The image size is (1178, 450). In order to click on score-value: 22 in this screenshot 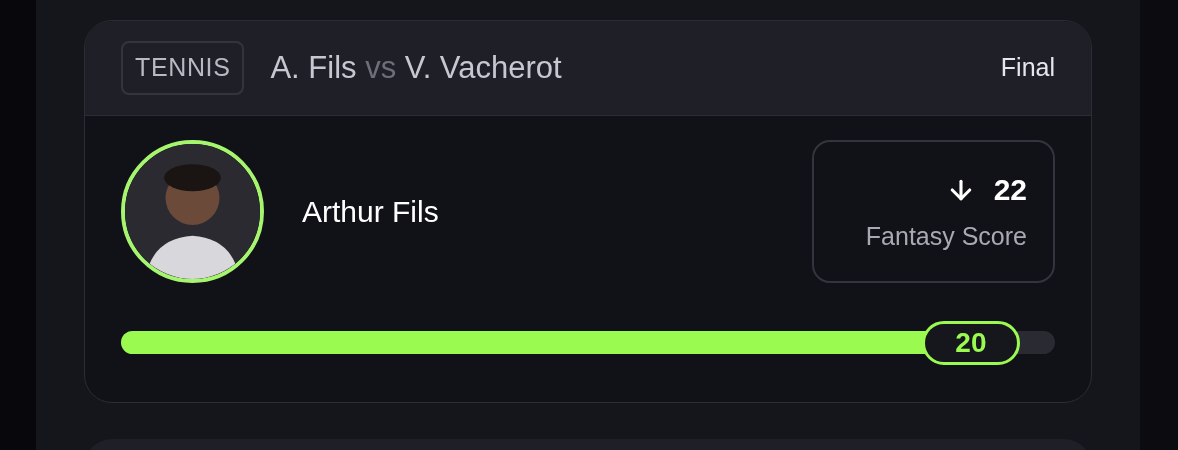, I will do `click(1010, 190)`.